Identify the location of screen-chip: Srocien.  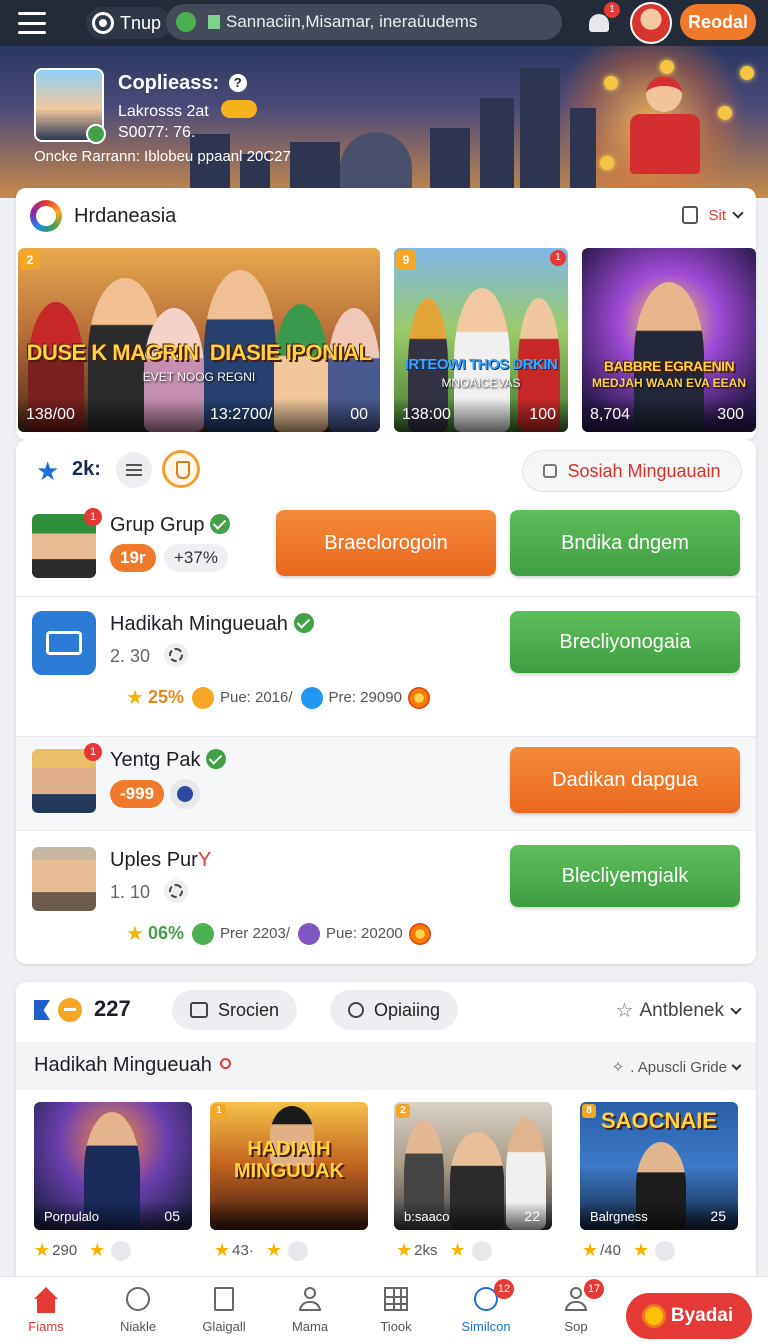
(235, 1010).